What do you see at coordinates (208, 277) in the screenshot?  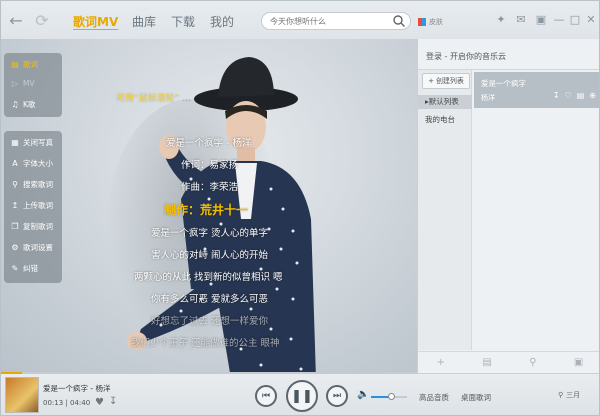 I see `lyric-line: 两颗心的从此 找到新的似曾相识 嗯` at bounding box center [208, 277].